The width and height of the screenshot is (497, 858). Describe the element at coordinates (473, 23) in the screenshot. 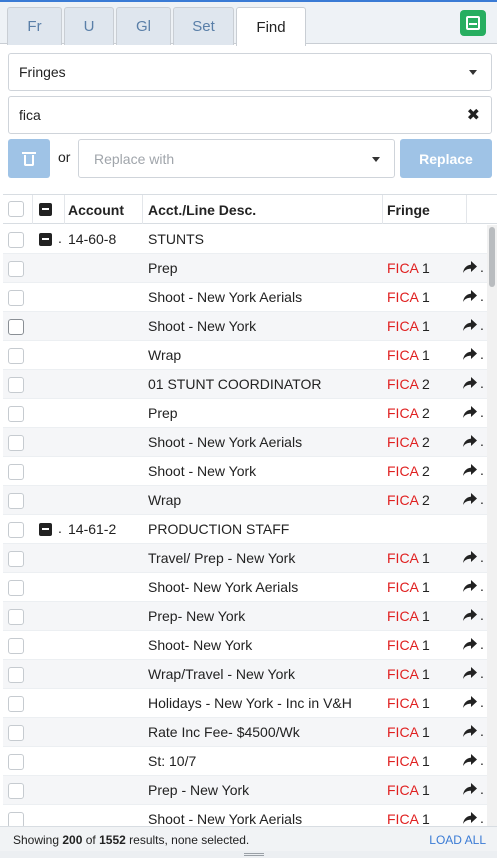

I see `panel-toggle-button` at that location.